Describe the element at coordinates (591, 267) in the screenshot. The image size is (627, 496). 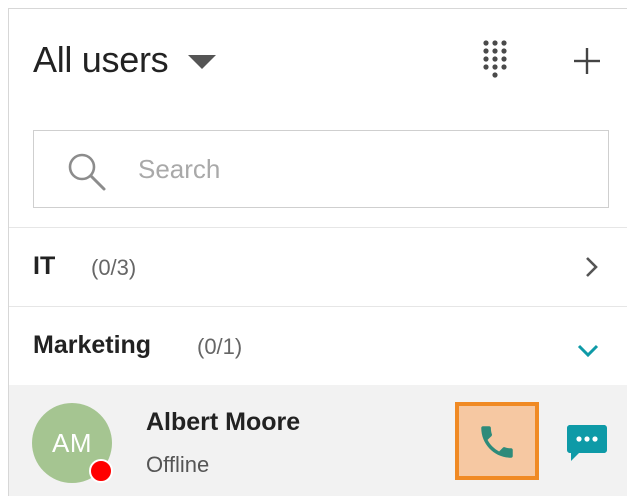
I see `chevron-right-icon` at that location.